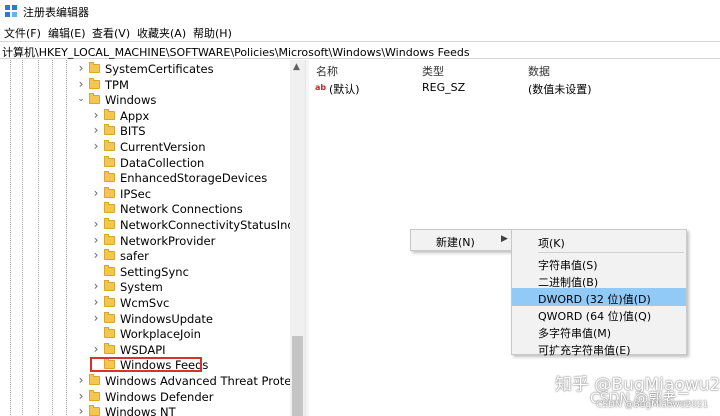  What do you see at coordinates (181, 209) in the screenshot?
I see `tree-item-label: Network Connections` at bounding box center [181, 209].